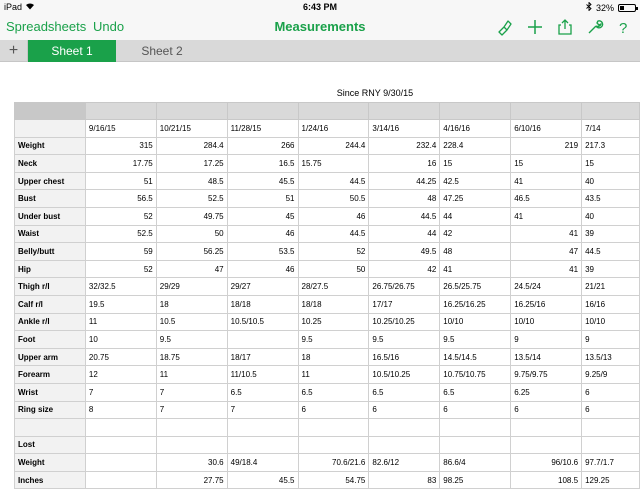  What do you see at coordinates (404, 374) in the screenshot?
I see `table-cell: 10.5/10.25` at bounding box center [404, 374].